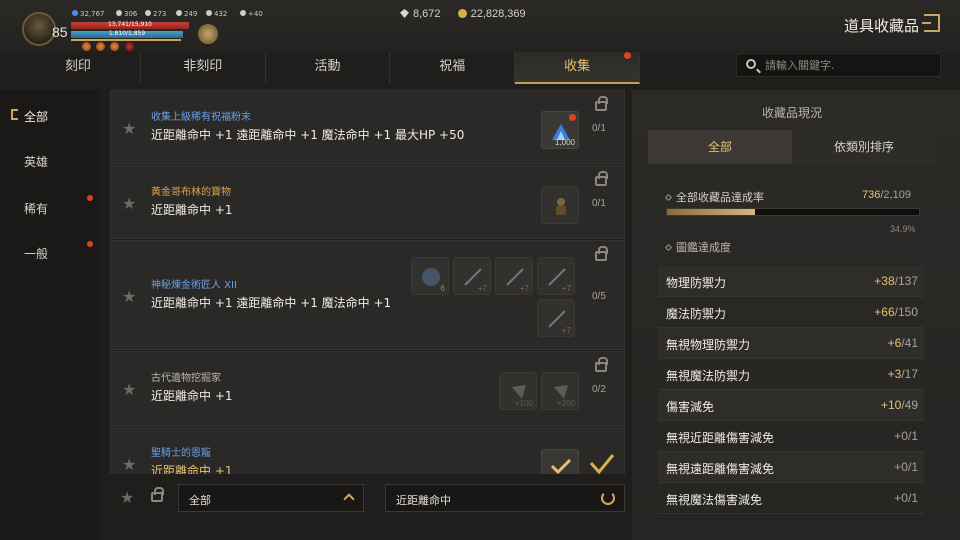 This screenshot has height=540, width=960. Describe the element at coordinates (608, 498) in the screenshot. I see `reset-icon` at that location.